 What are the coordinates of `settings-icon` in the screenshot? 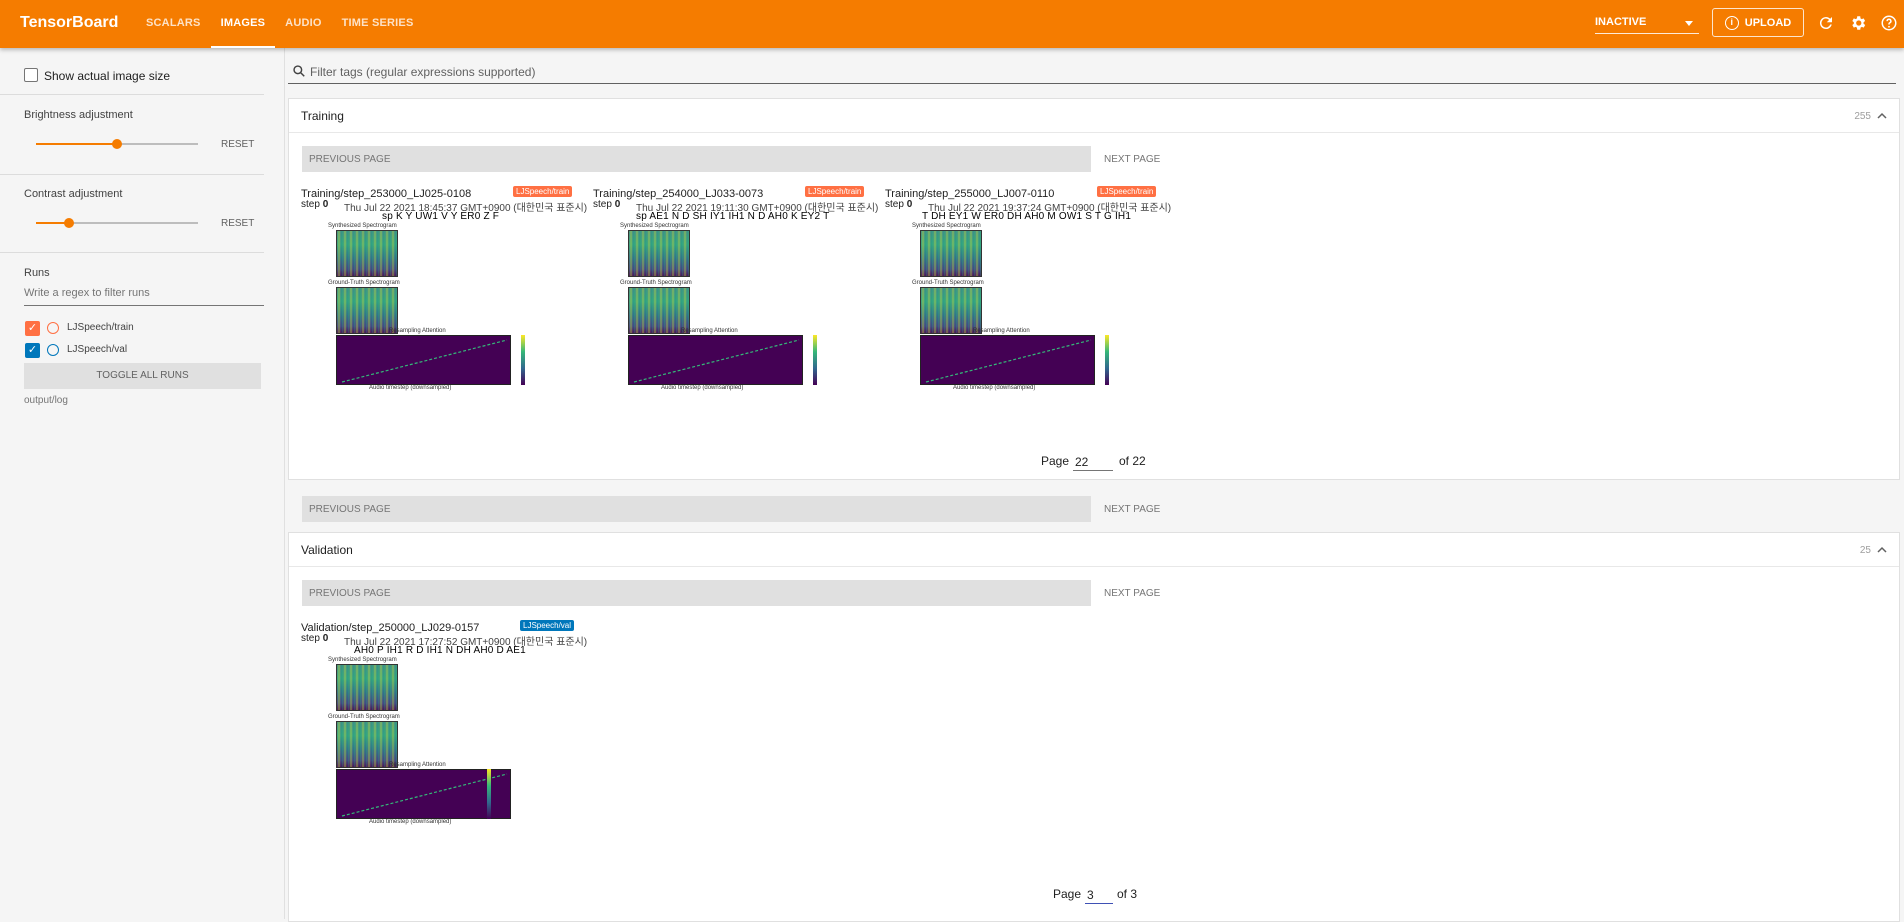 It's located at (1858, 23).